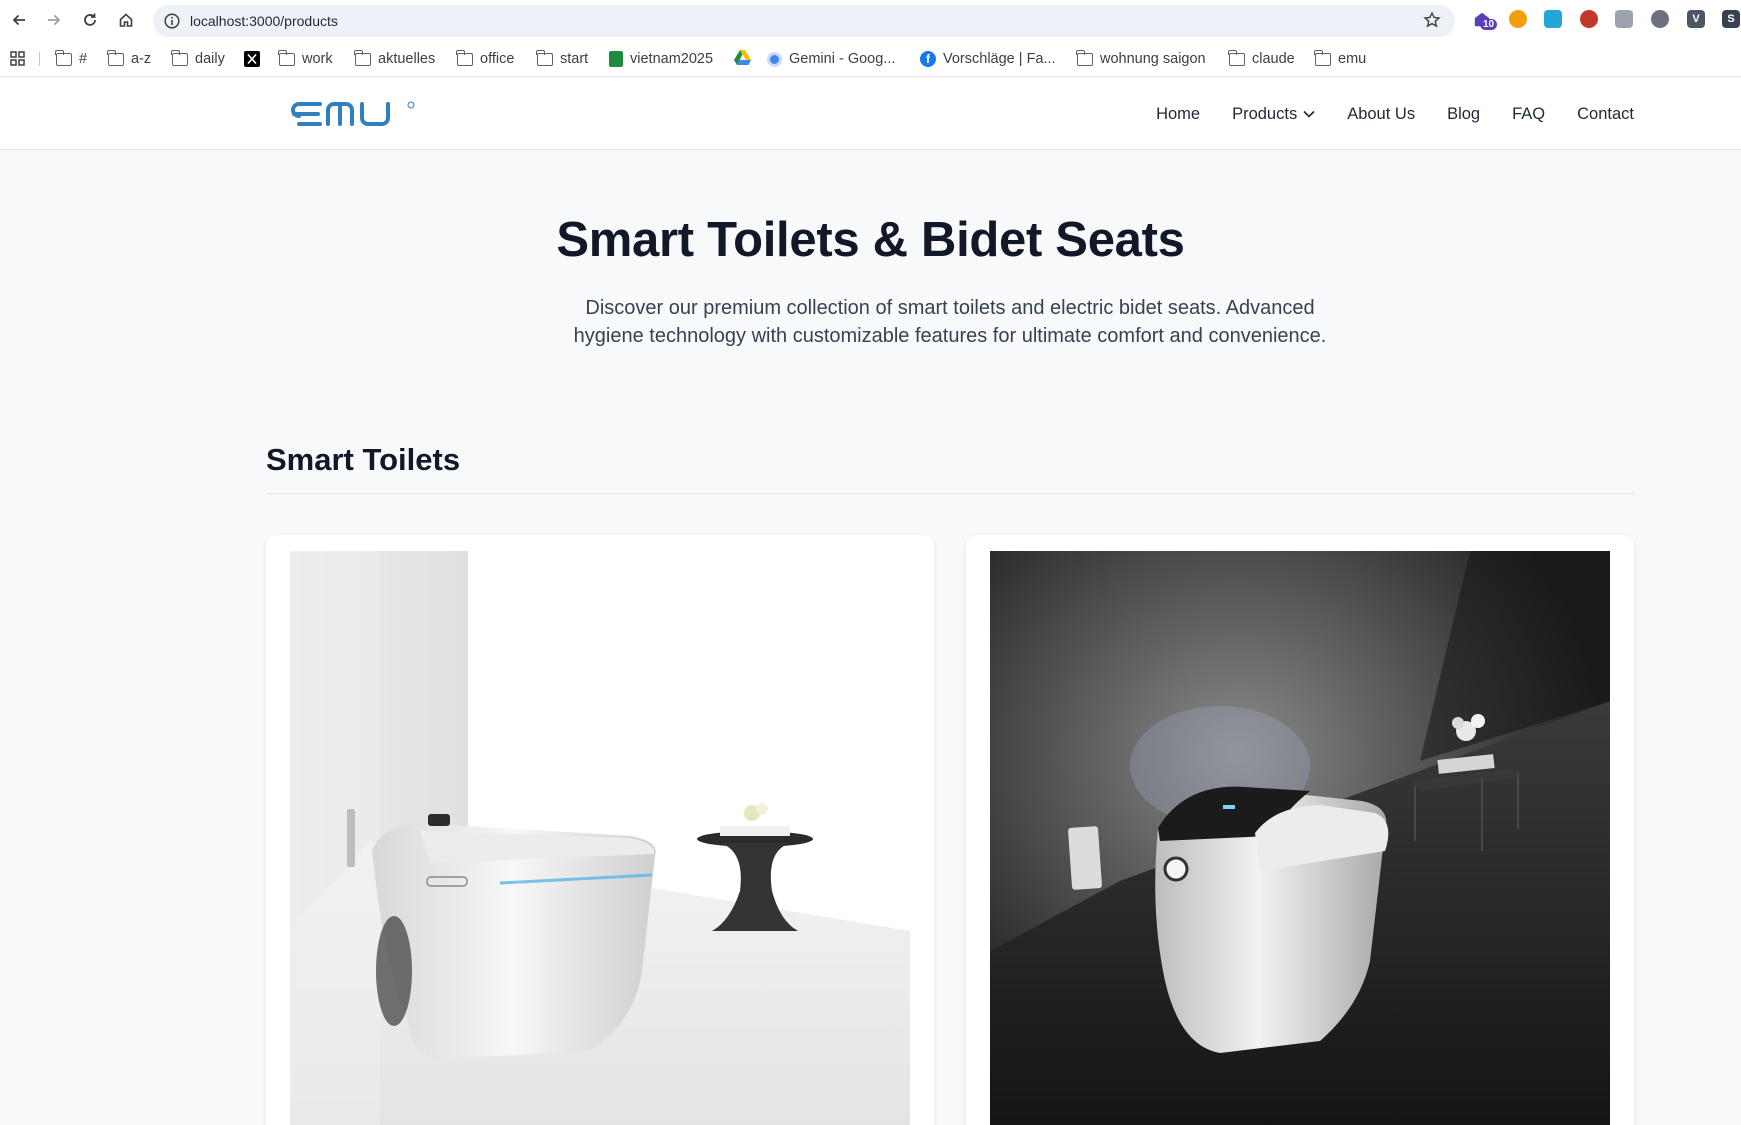  I want to click on bookmark-label: emu, so click(1352, 59).